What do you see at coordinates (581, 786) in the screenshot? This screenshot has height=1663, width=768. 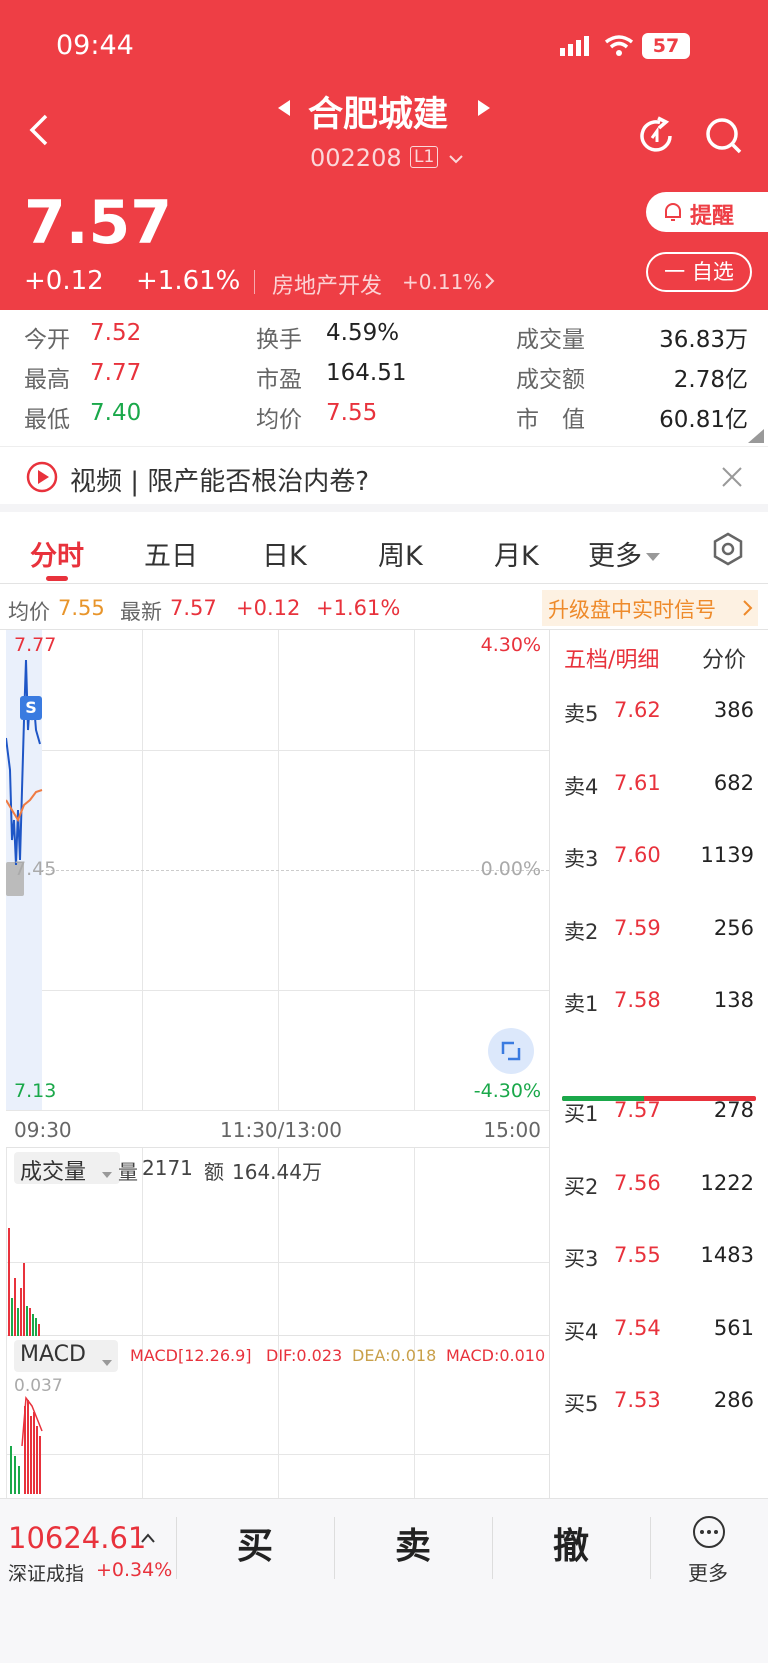 I see `book-row-label: 卖4` at bounding box center [581, 786].